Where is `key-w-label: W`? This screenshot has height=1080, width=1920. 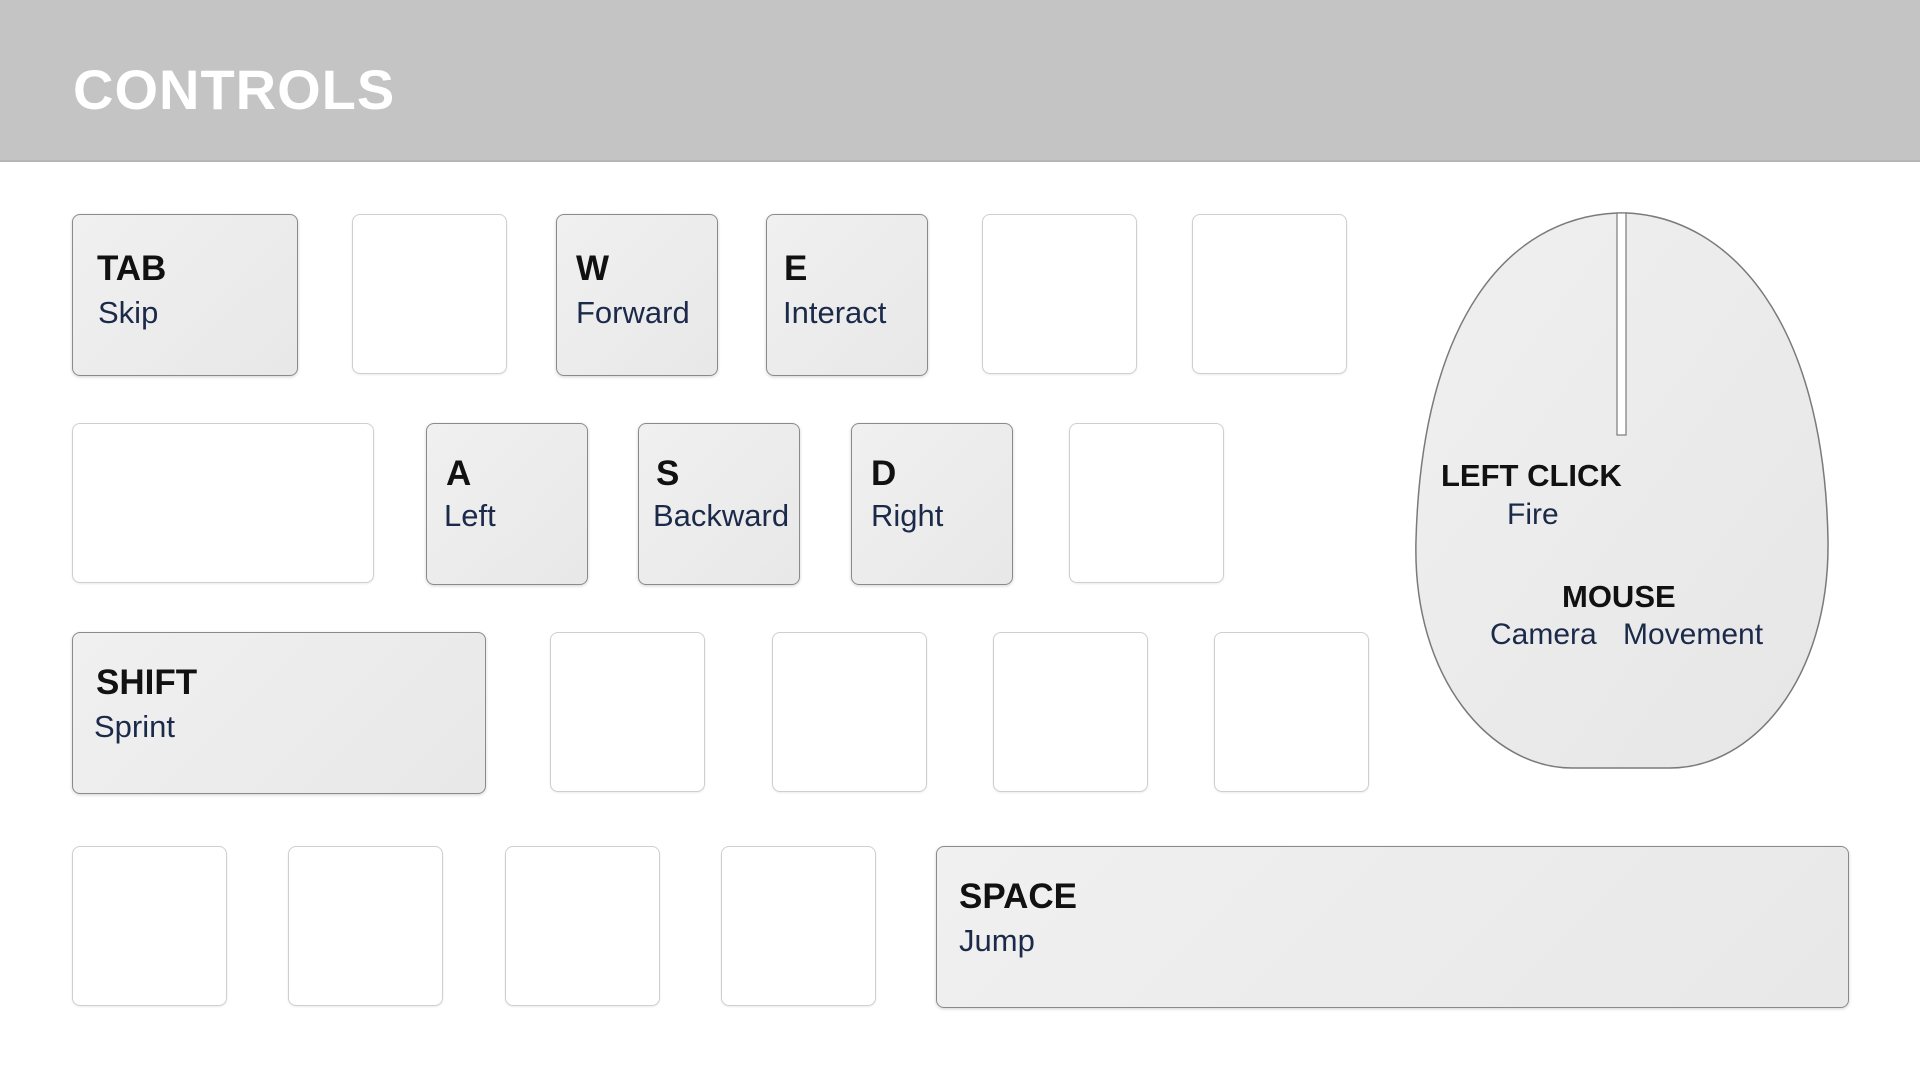
key-w-label: W is located at coordinates (593, 268).